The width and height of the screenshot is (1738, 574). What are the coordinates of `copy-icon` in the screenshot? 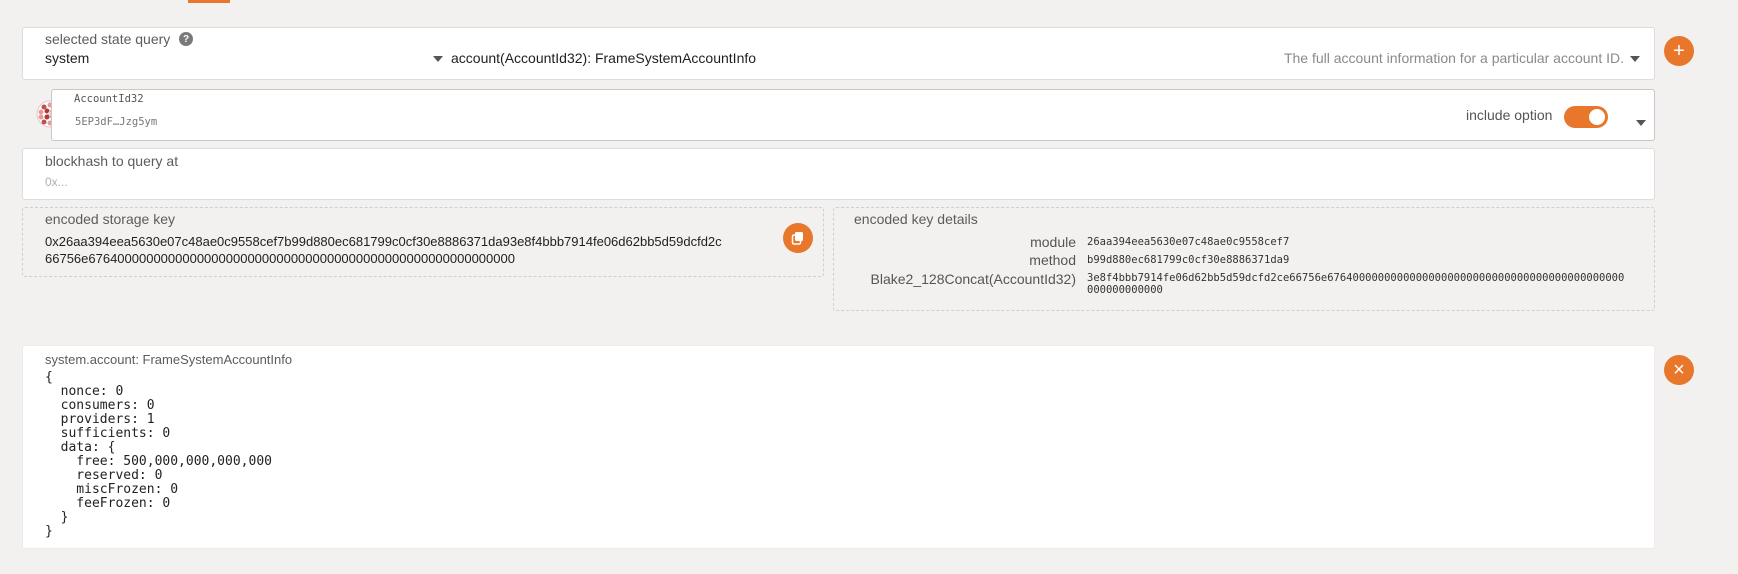 It's located at (797, 238).